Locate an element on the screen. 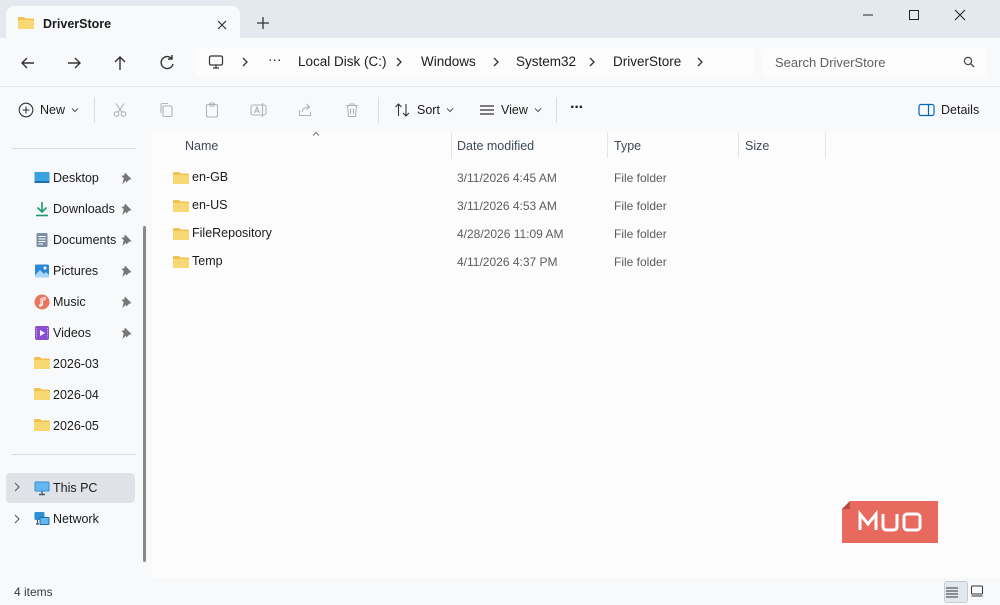 The image size is (1000, 605). sidebar-item-network: Network is located at coordinates (70, 519).